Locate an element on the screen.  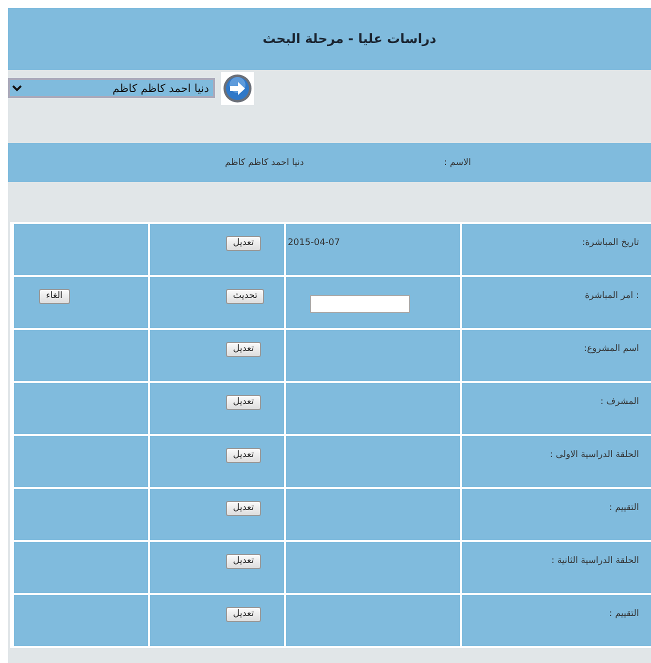
field-value: 2015-04-07 is located at coordinates (314, 243).